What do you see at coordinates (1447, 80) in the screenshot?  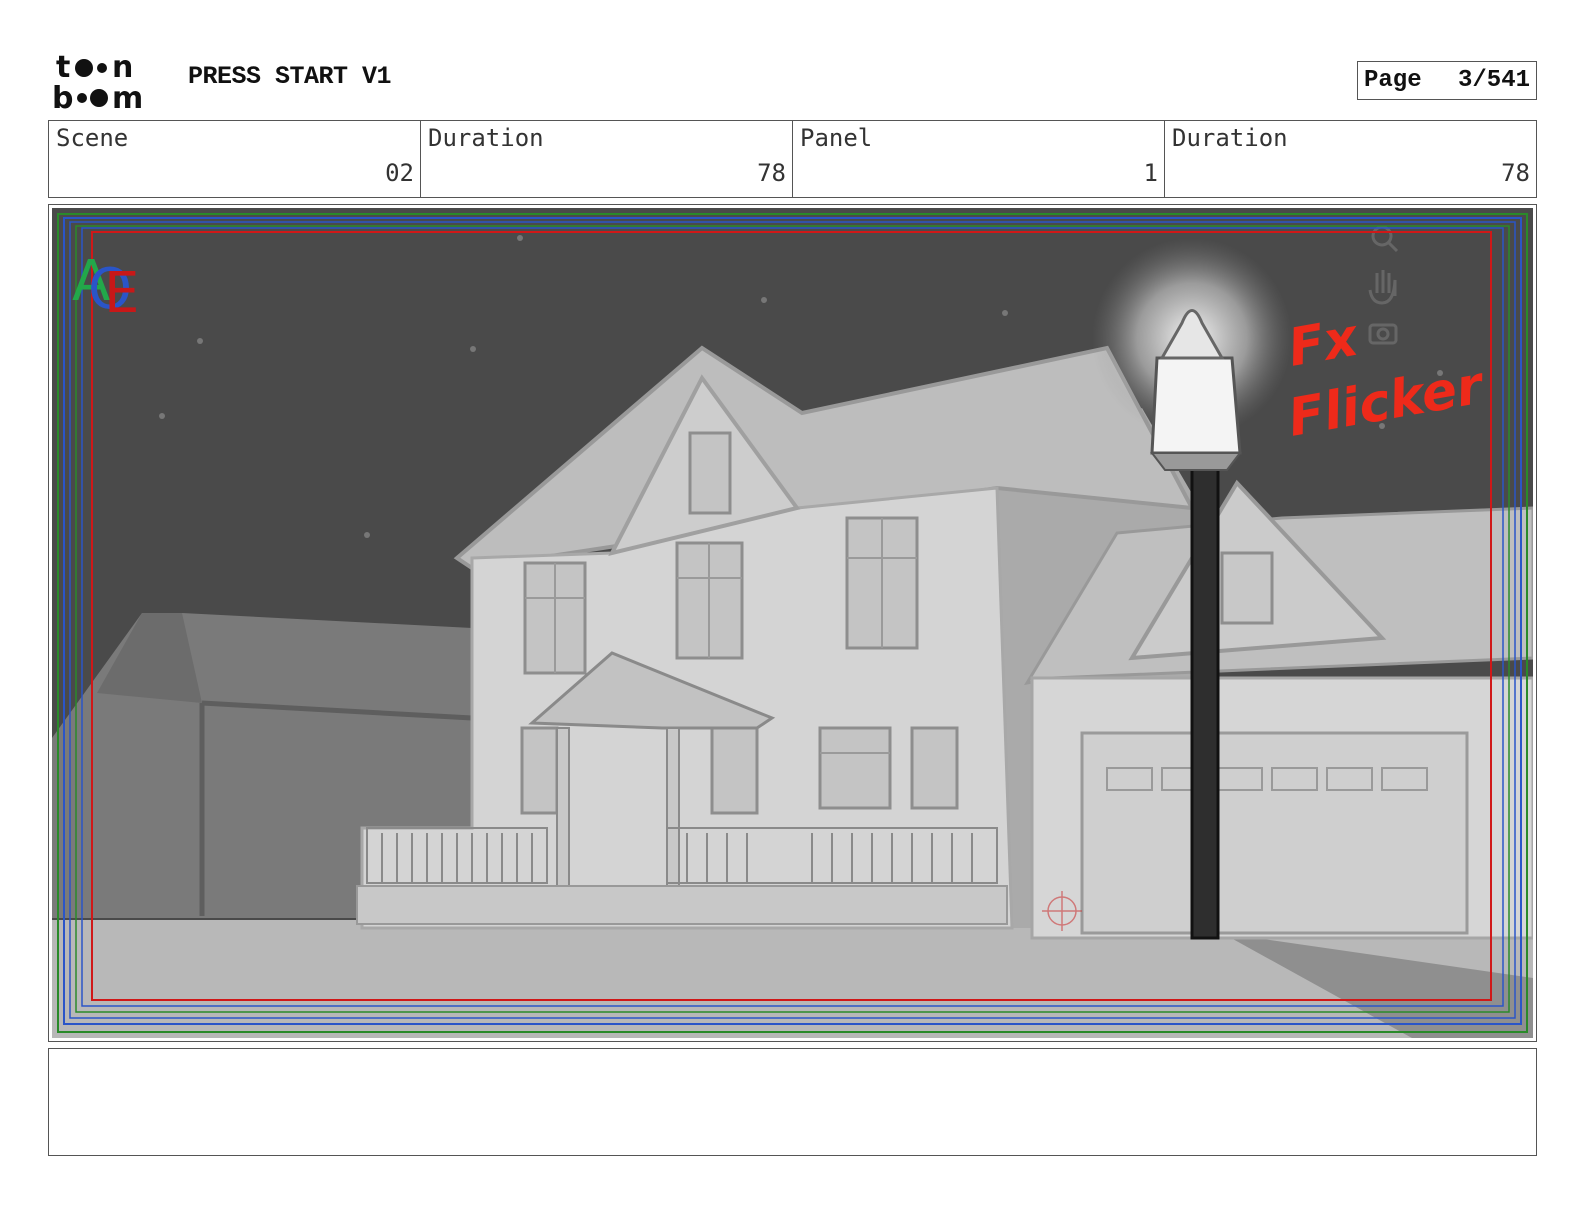 I see `page-indicator: Page 3/541` at bounding box center [1447, 80].